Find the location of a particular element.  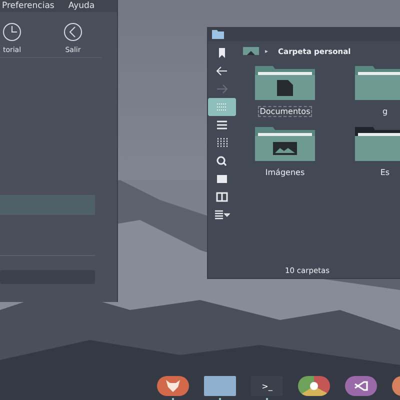

folder-name: Documentos is located at coordinates (285, 111).